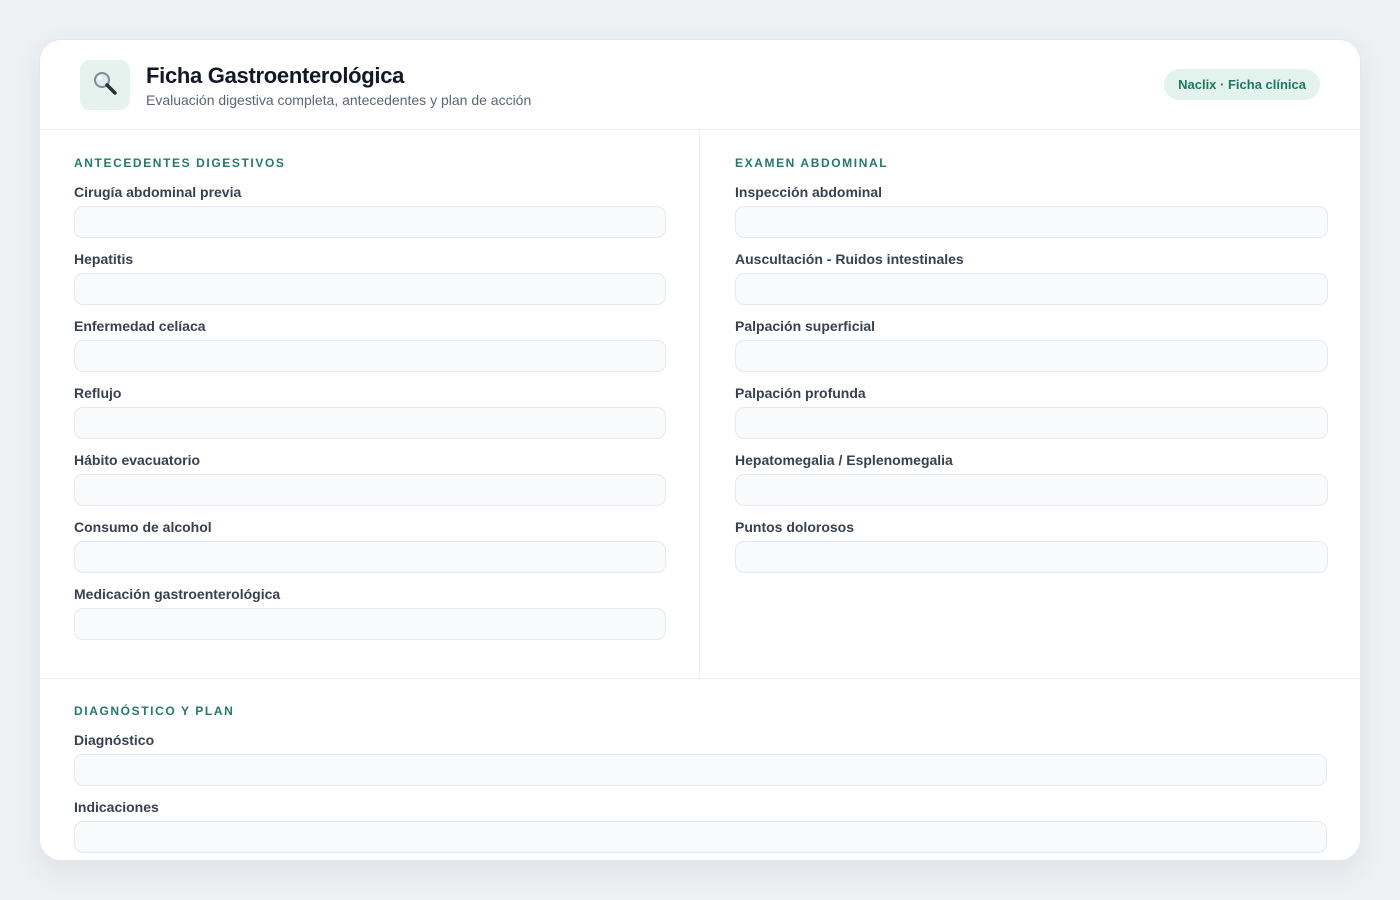 Image resolution: width=1400 pixels, height=900 pixels. I want to click on field-inspeccion: Inspección abdominal, so click(1031, 210).